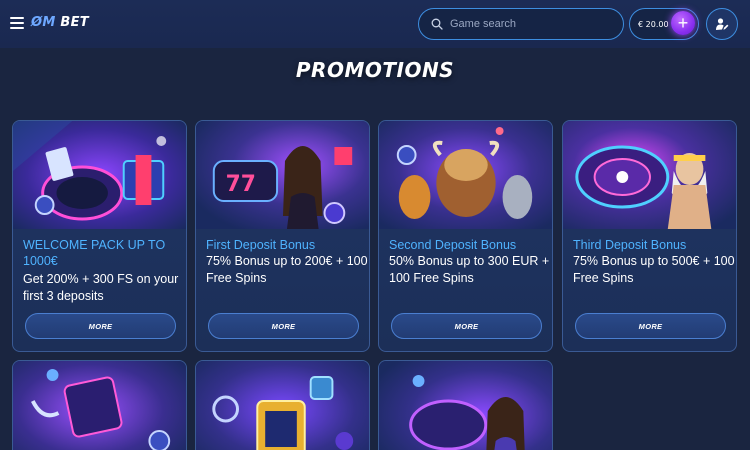  What do you see at coordinates (72, 22) in the screenshot?
I see `logo-text: BET` at bounding box center [72, 22].